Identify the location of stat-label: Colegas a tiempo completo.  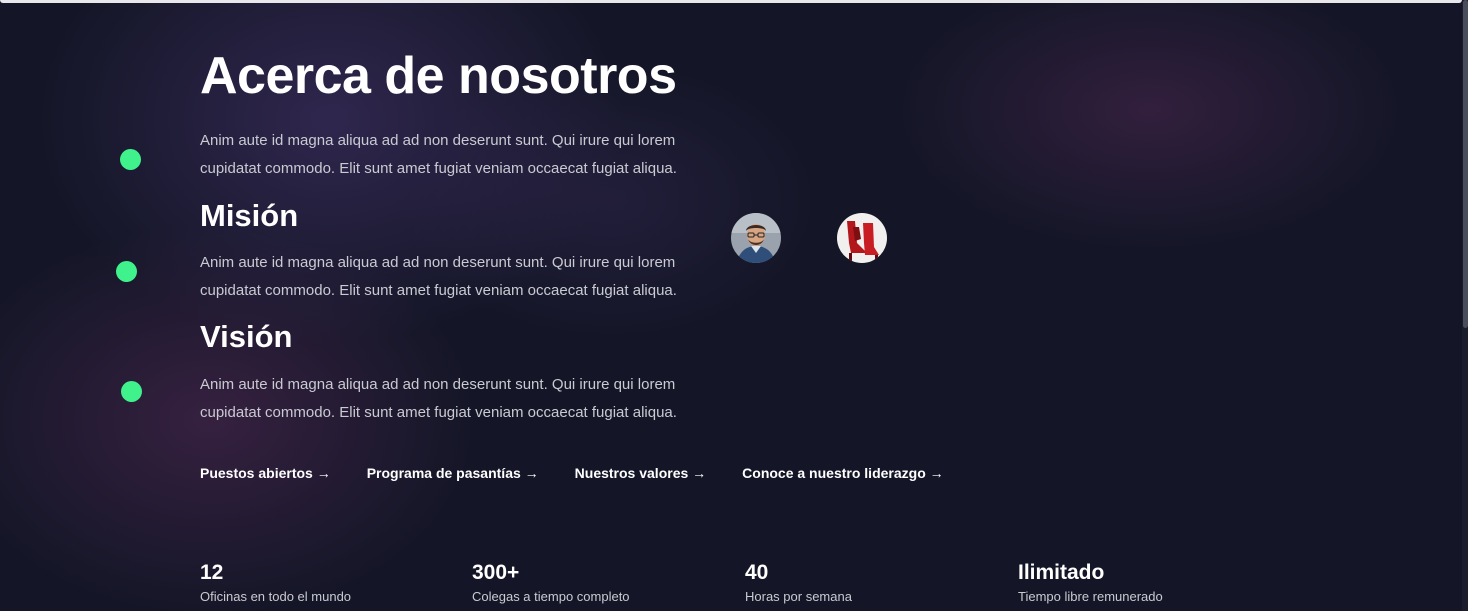
(551, 596).